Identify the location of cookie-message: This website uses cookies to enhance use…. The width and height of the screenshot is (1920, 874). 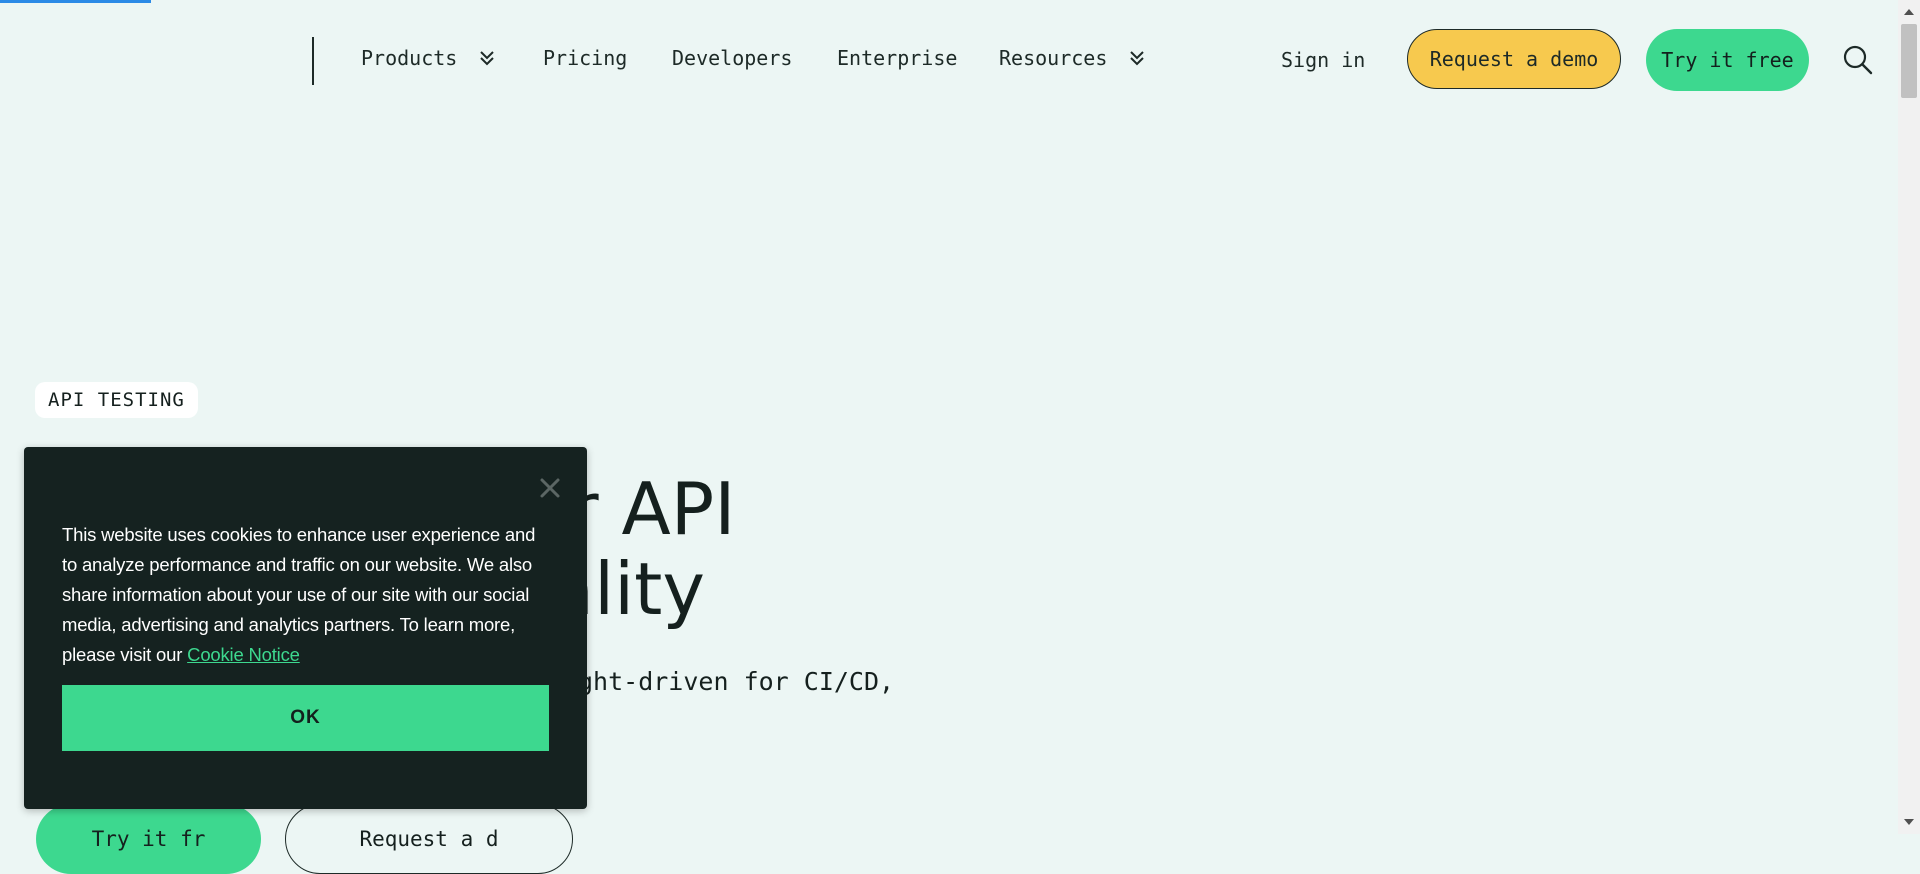
(307, 595).